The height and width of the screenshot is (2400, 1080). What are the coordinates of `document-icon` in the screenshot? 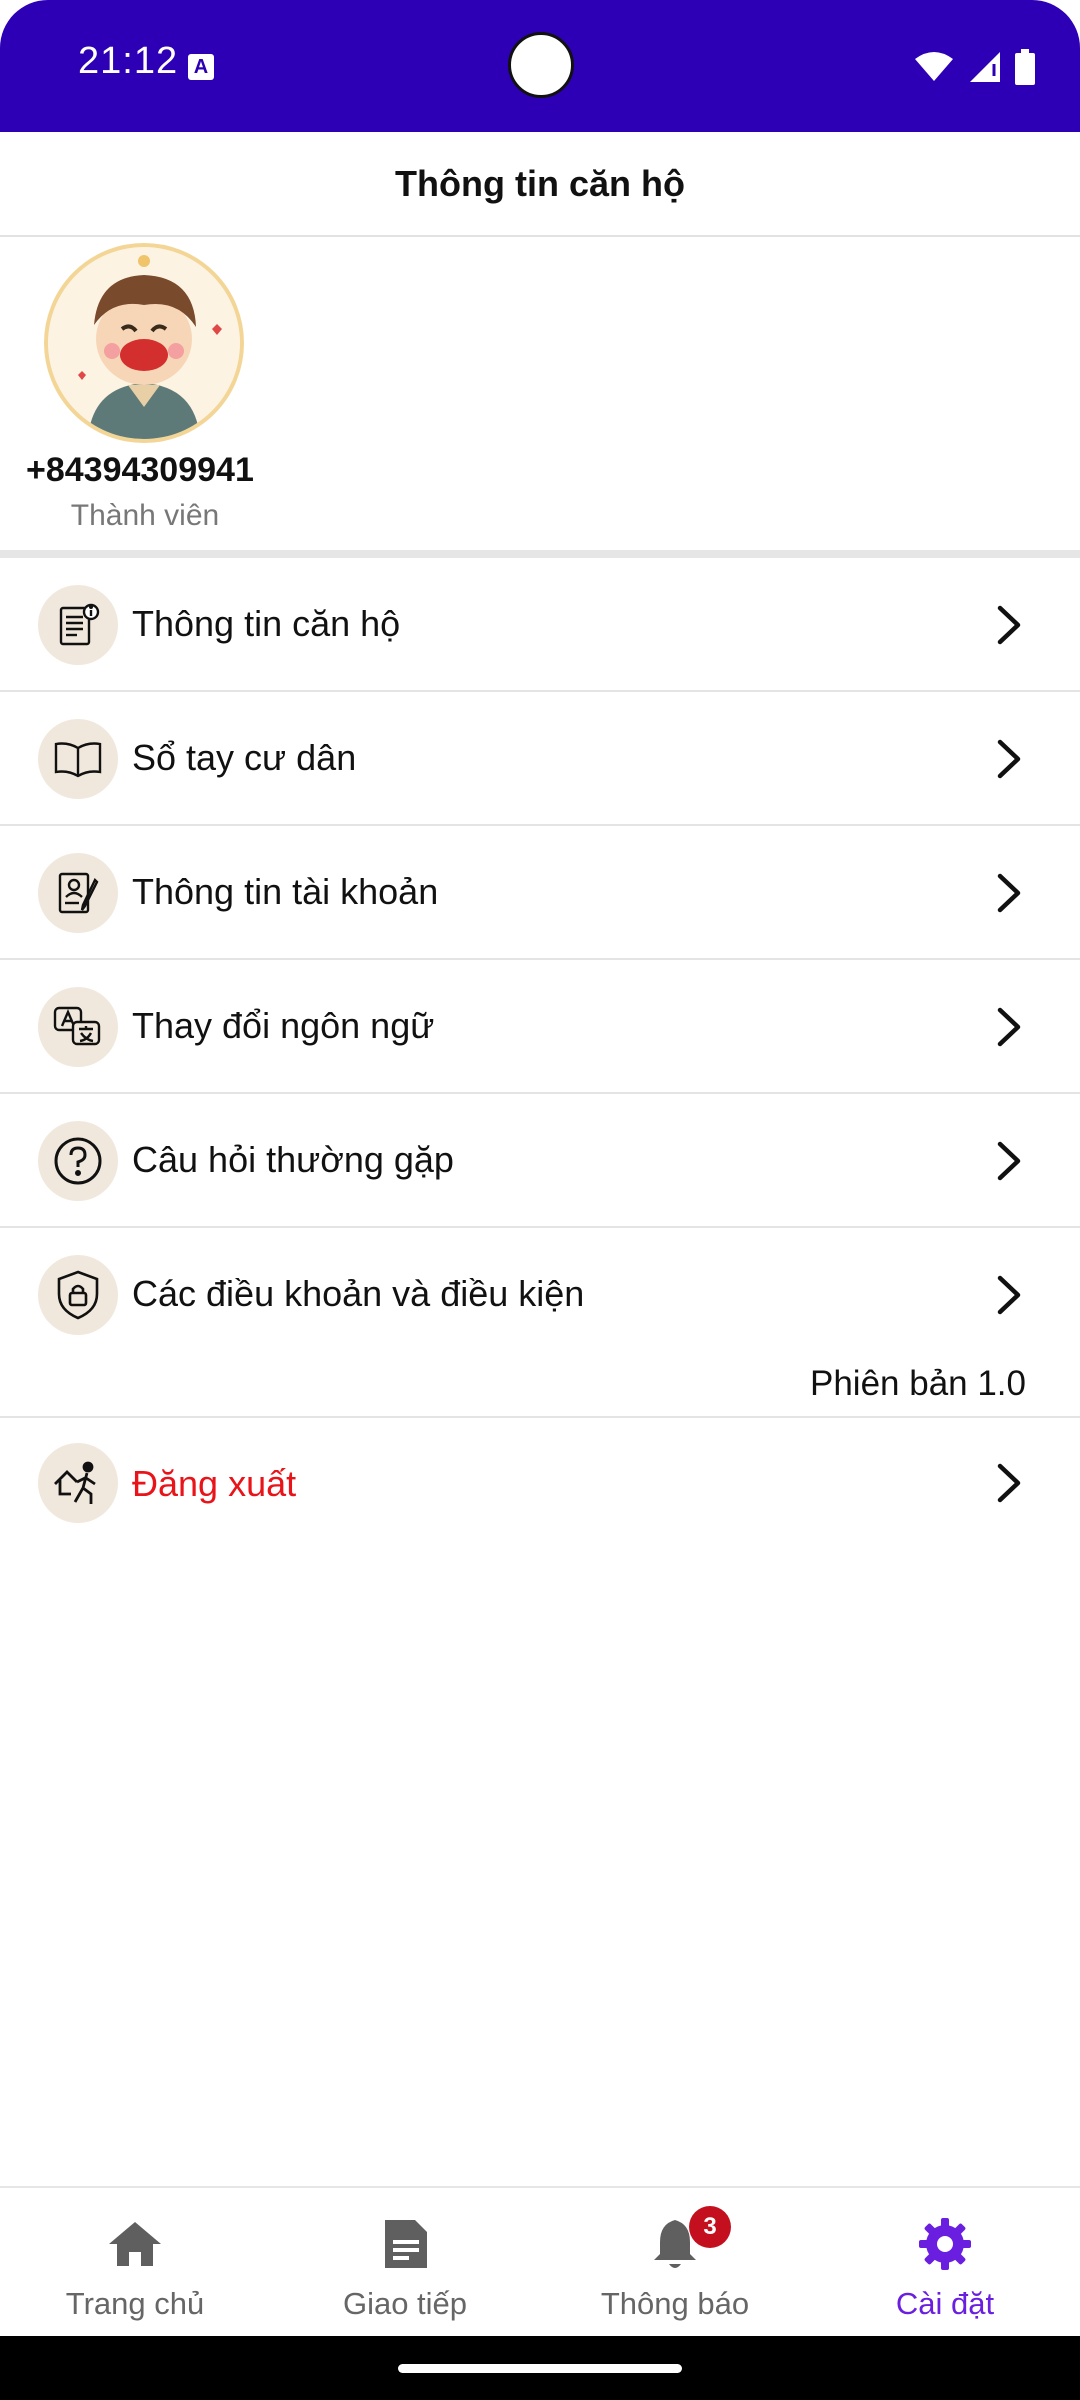 It's located at (406, 2244).